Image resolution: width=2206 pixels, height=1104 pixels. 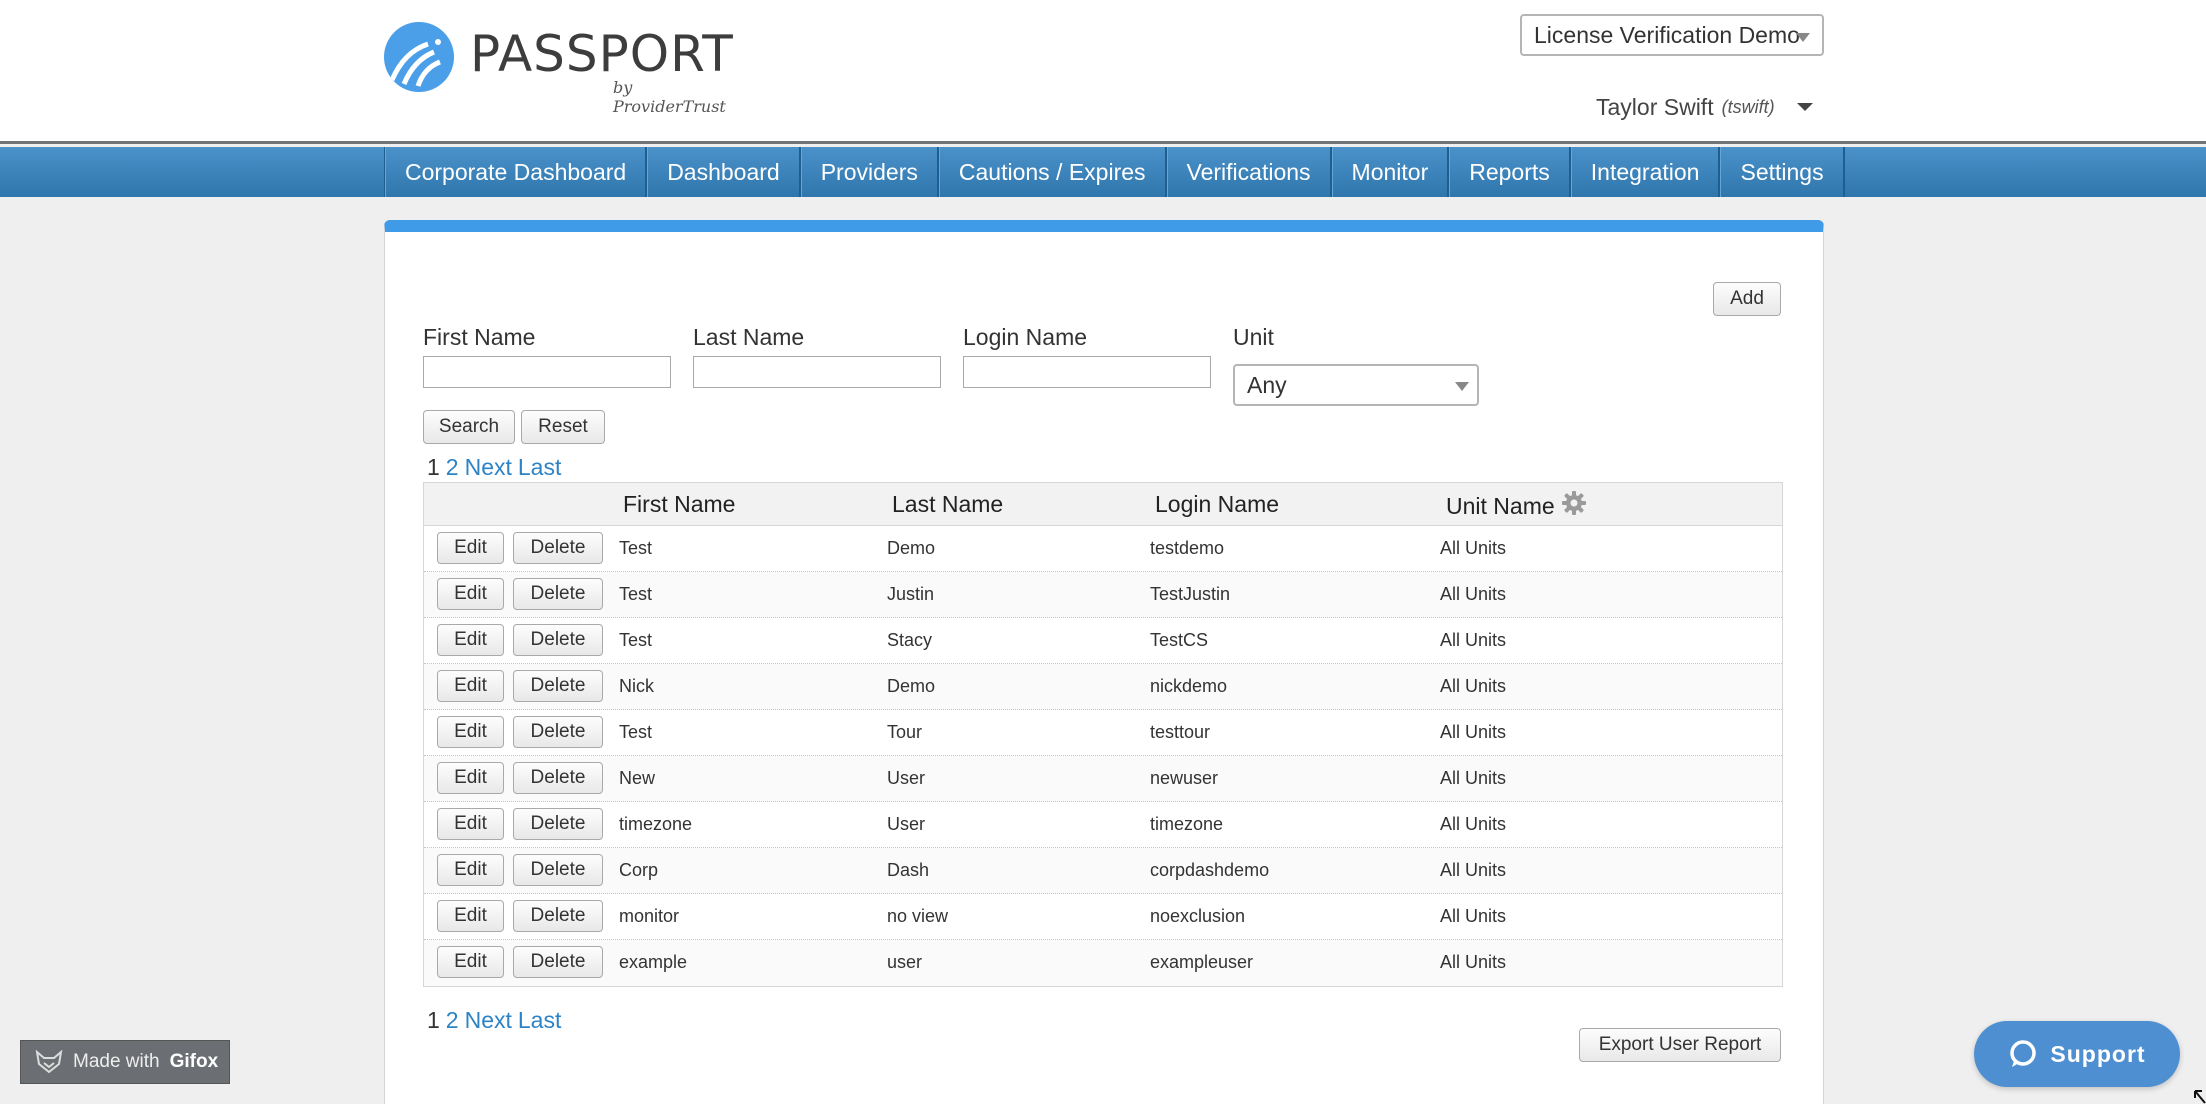 I want to click on nav-item-integration: Integration, so click(x=1645, y=172).